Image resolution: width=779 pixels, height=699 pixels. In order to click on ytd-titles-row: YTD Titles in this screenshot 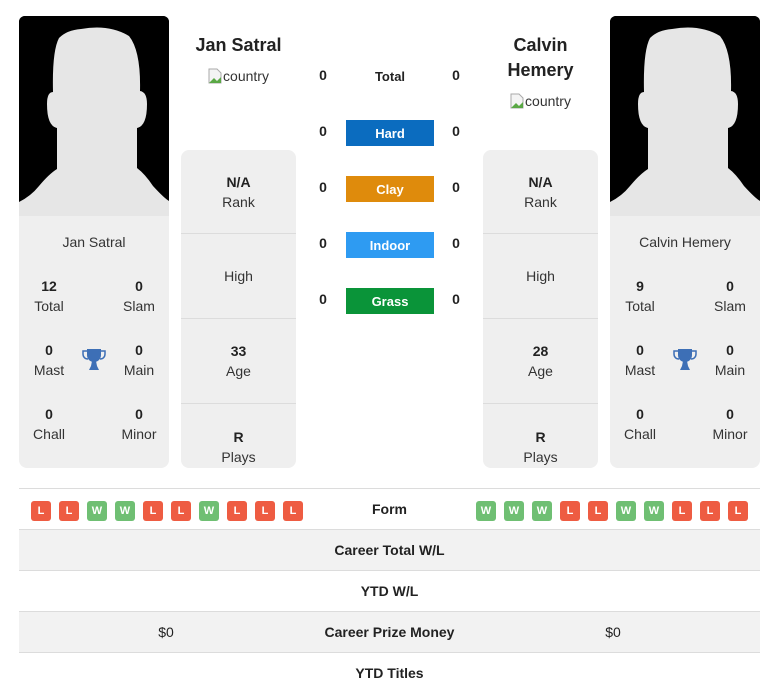, I will do `click(389, 672)`.